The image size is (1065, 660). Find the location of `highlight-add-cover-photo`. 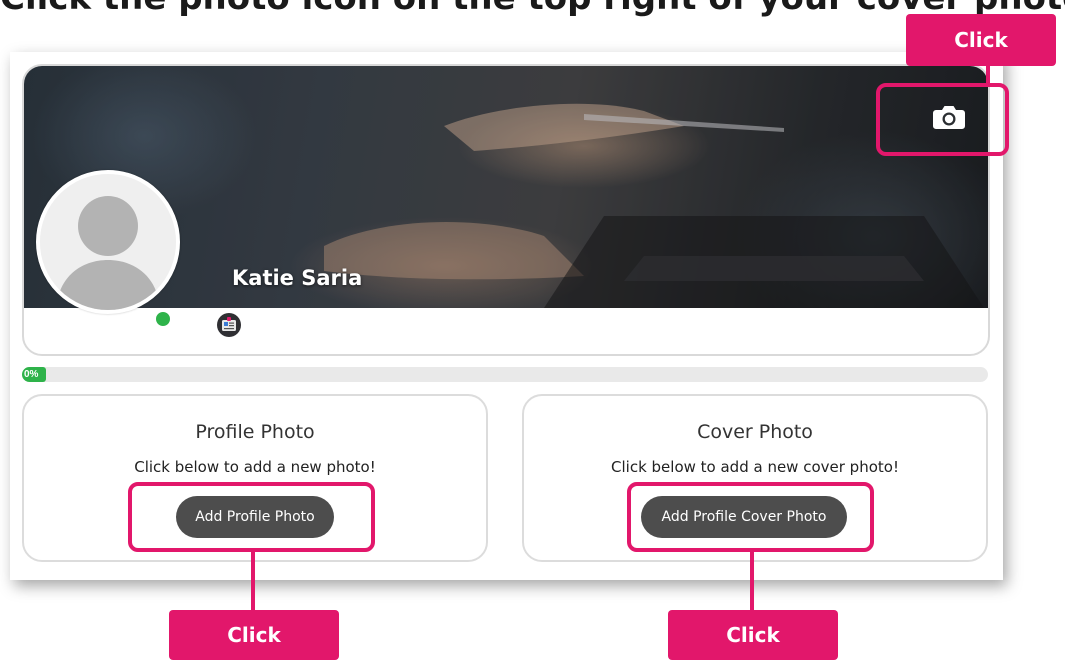

highlight-add-cover-photo is located at coordinates (750, 517).